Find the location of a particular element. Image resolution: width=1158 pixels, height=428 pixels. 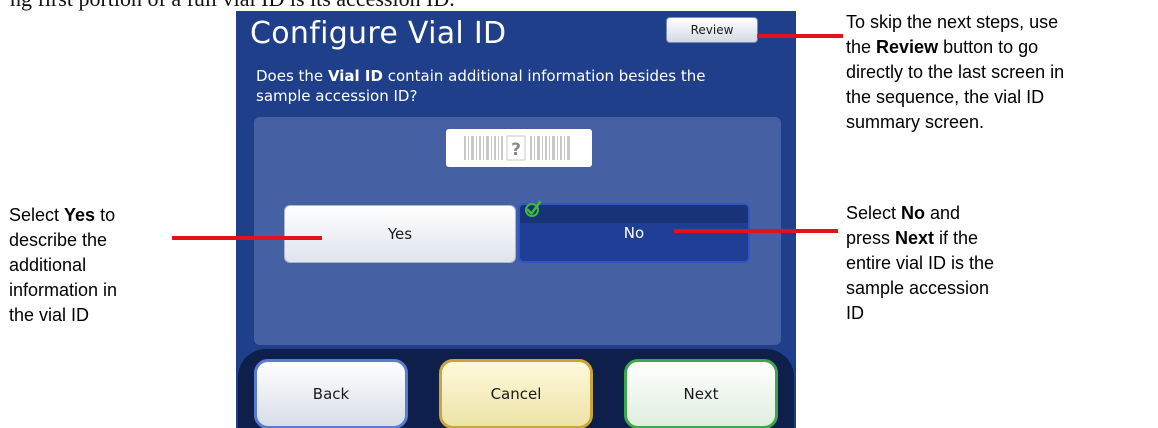

review-callout-line1: To skip the next steps, use is located at coordinates (952, 22).